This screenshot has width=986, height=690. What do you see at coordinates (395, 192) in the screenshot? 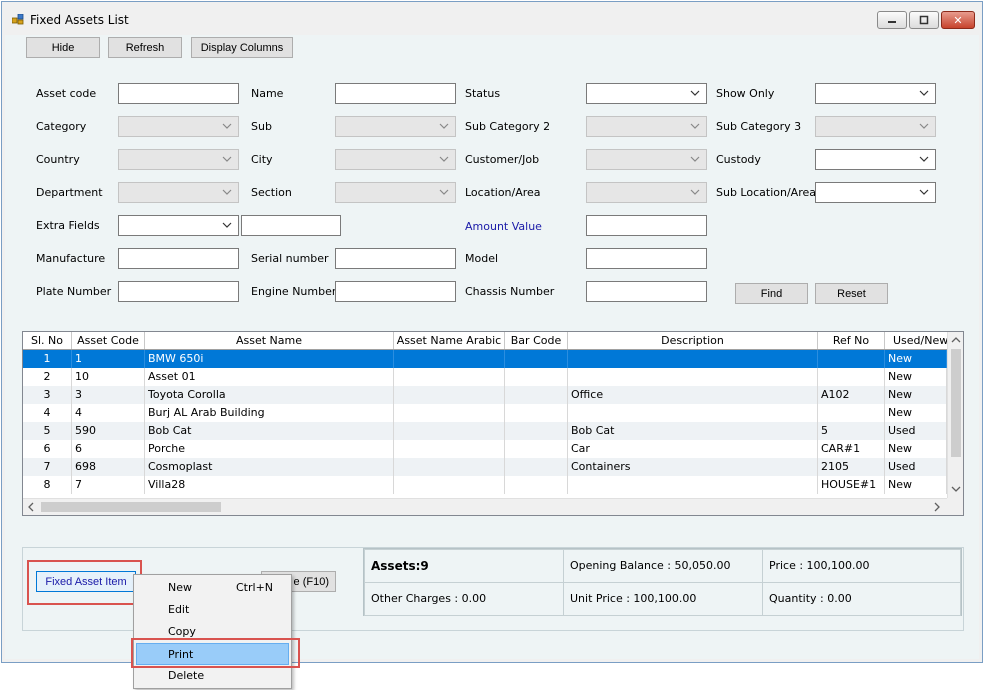
I see `section-dropdown` at bounding box center [395, 192].